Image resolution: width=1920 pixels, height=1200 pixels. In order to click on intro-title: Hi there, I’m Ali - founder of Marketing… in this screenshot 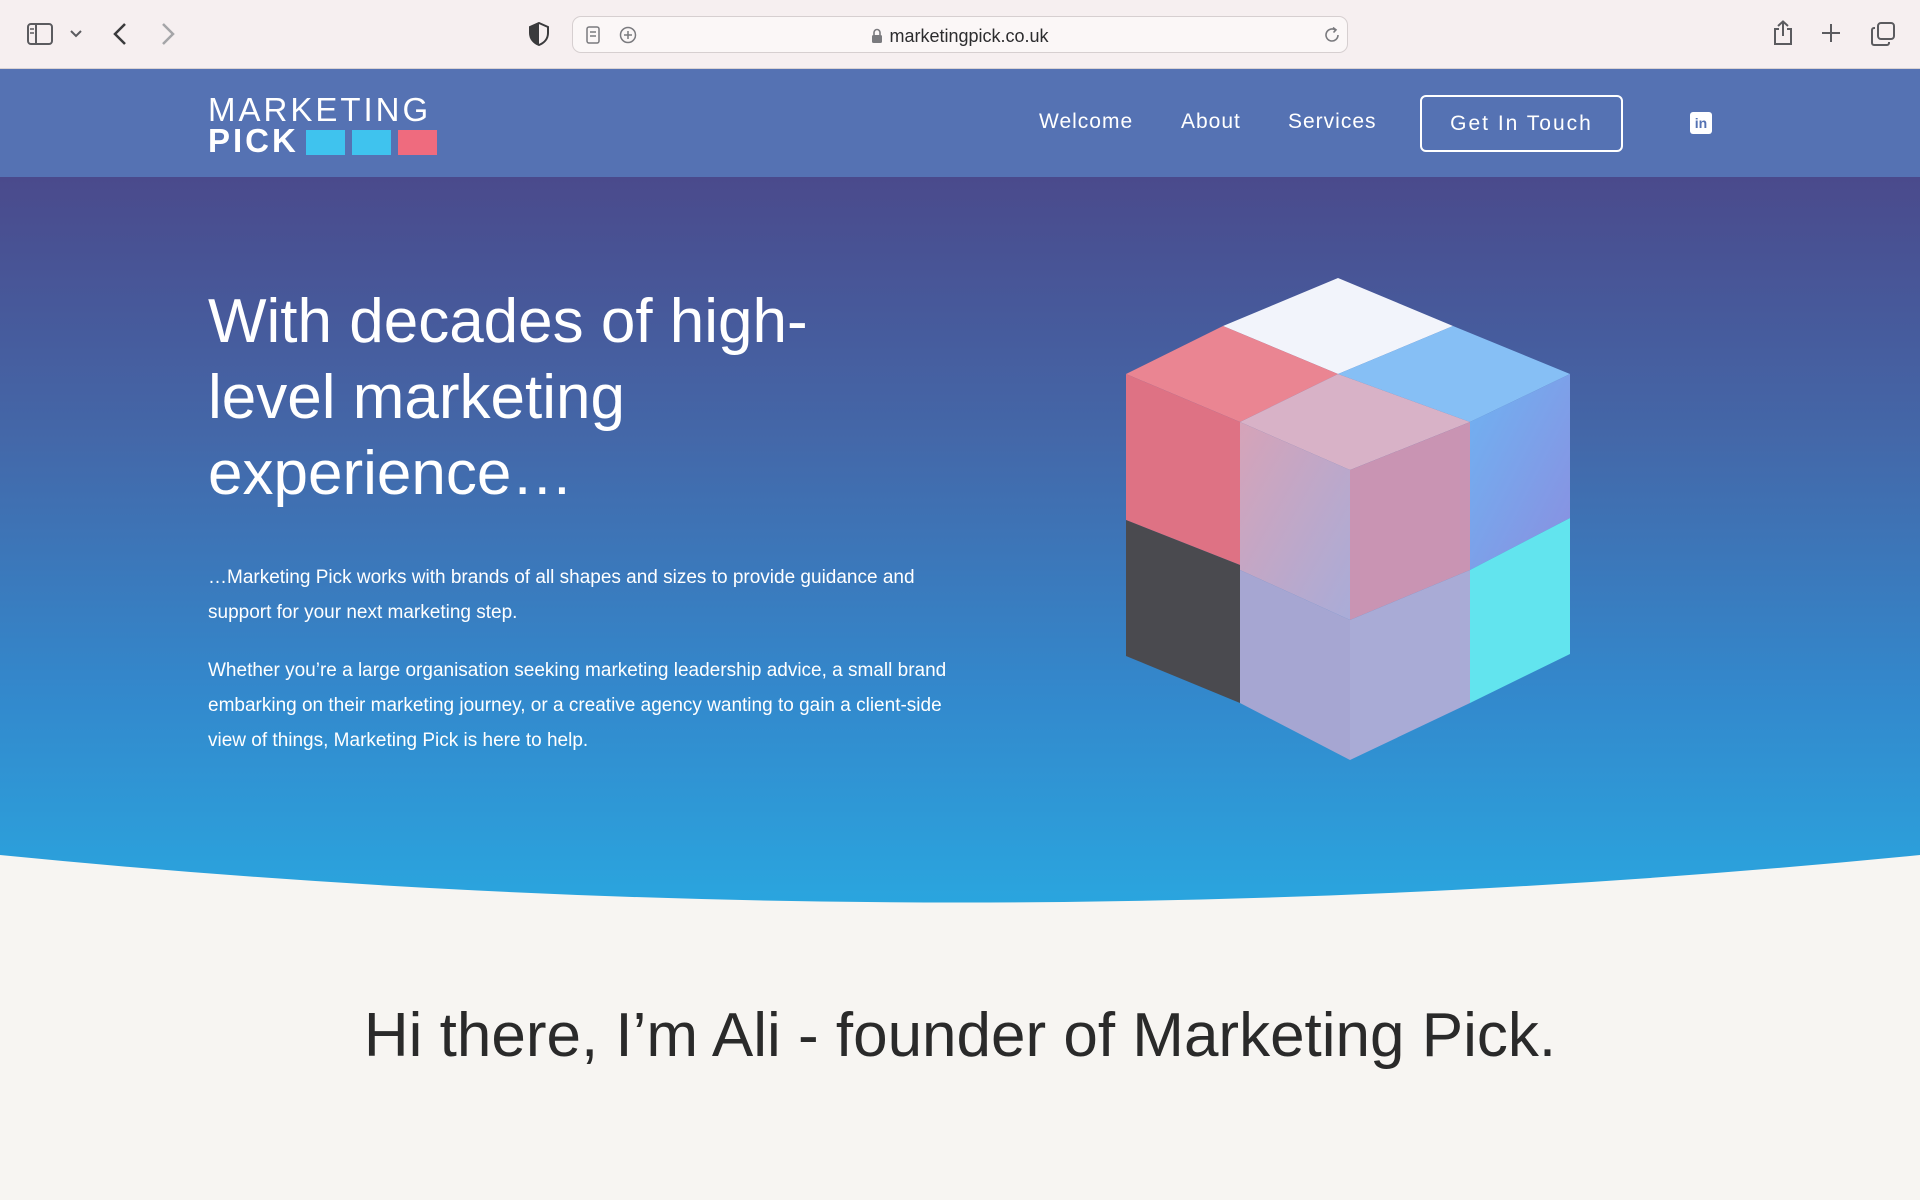, I will do `click(960, 1035)`.